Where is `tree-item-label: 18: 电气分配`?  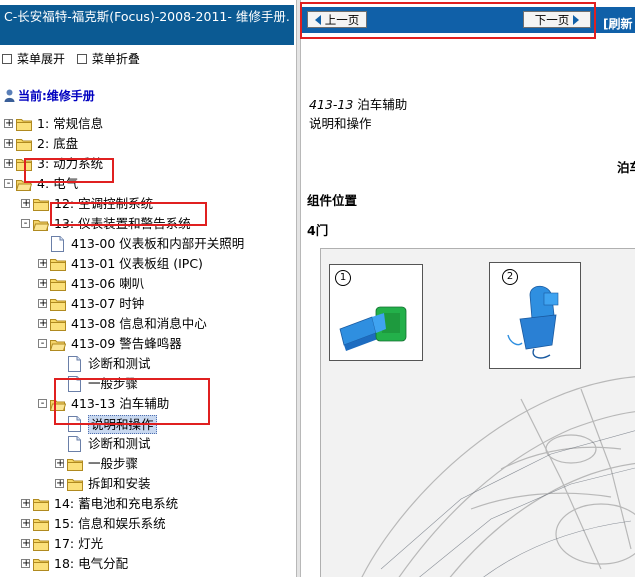
tree-item-label: 18: 电气分配 is located at coordinates (91, 563).